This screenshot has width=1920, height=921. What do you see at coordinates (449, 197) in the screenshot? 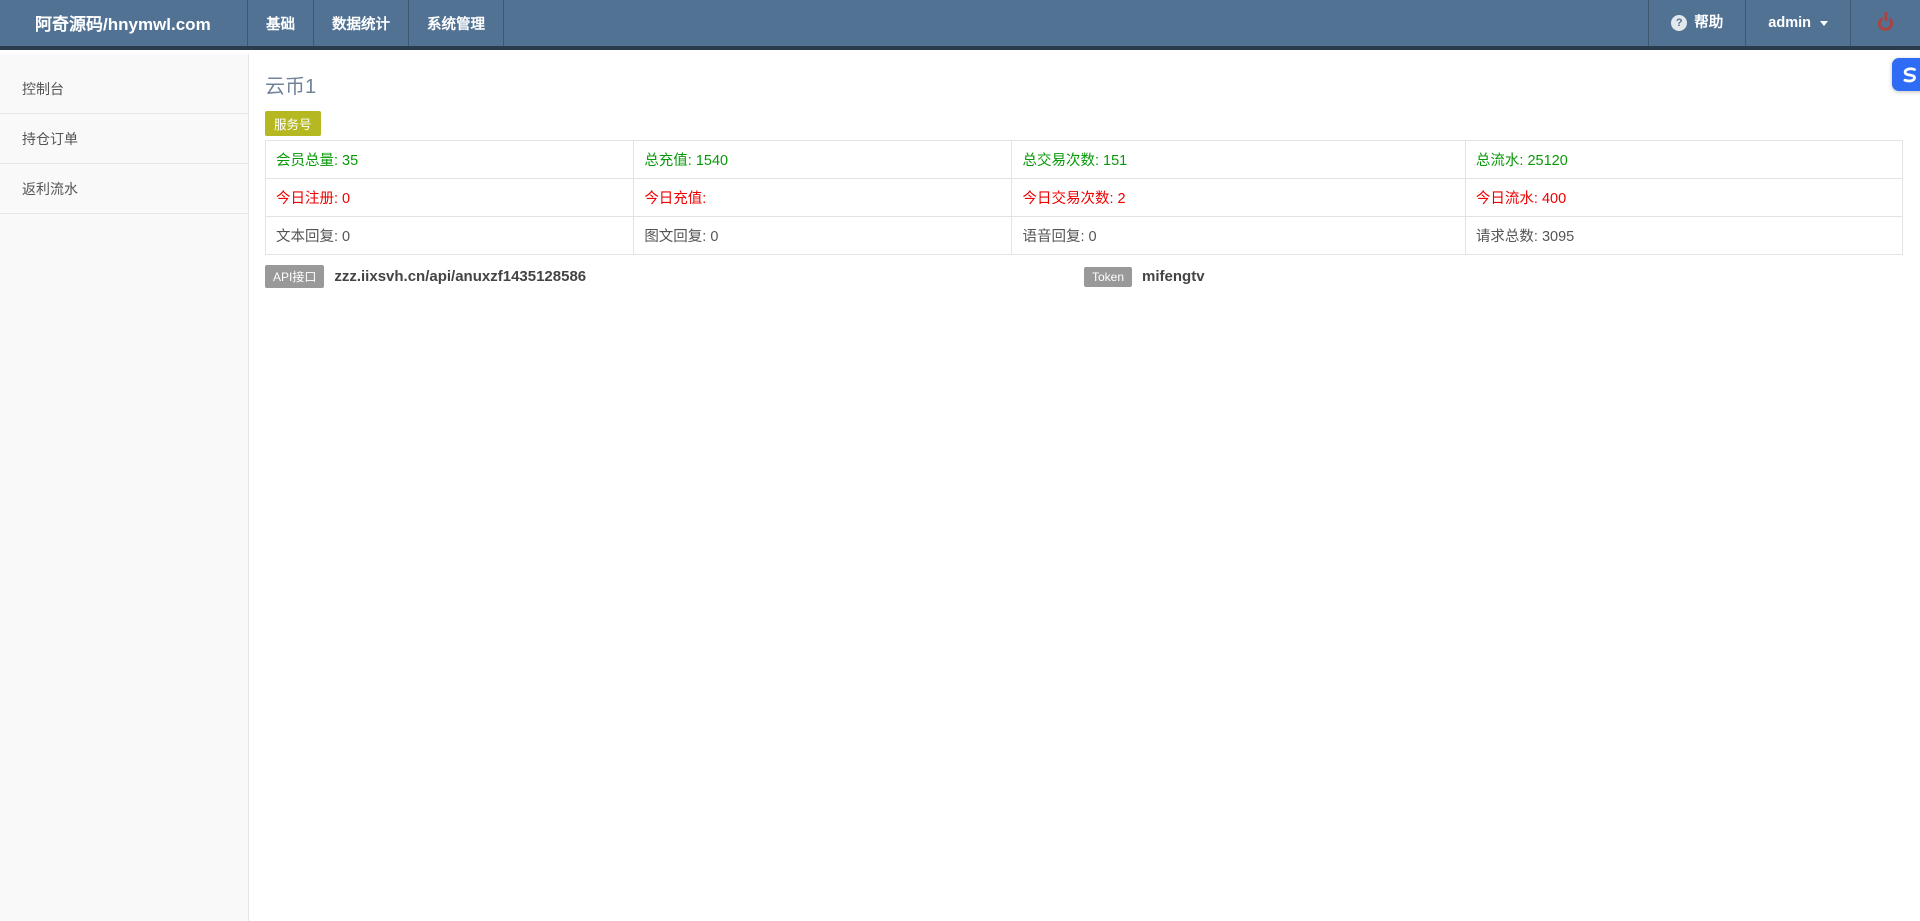
I see `stat-register-today: 今日注册: 0` at bounding box center [449, 197].